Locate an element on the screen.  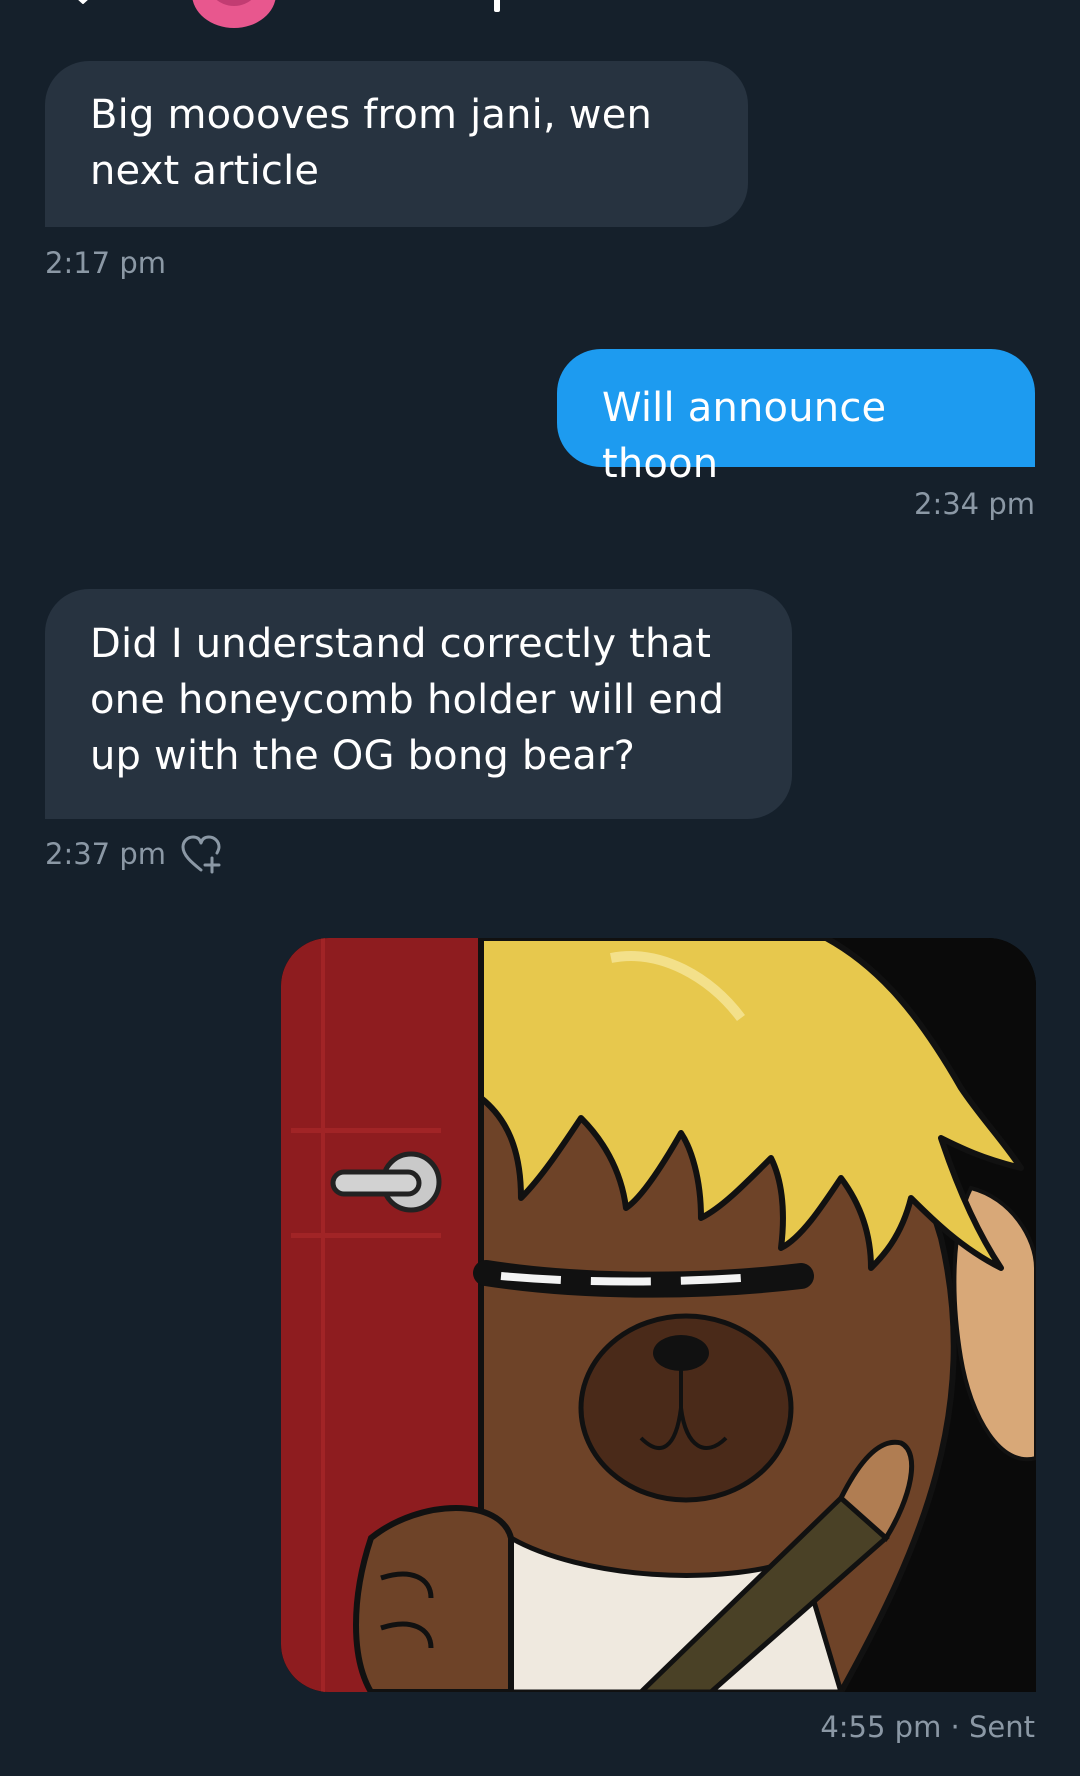
info-icon is located at coordinates (987, 4).